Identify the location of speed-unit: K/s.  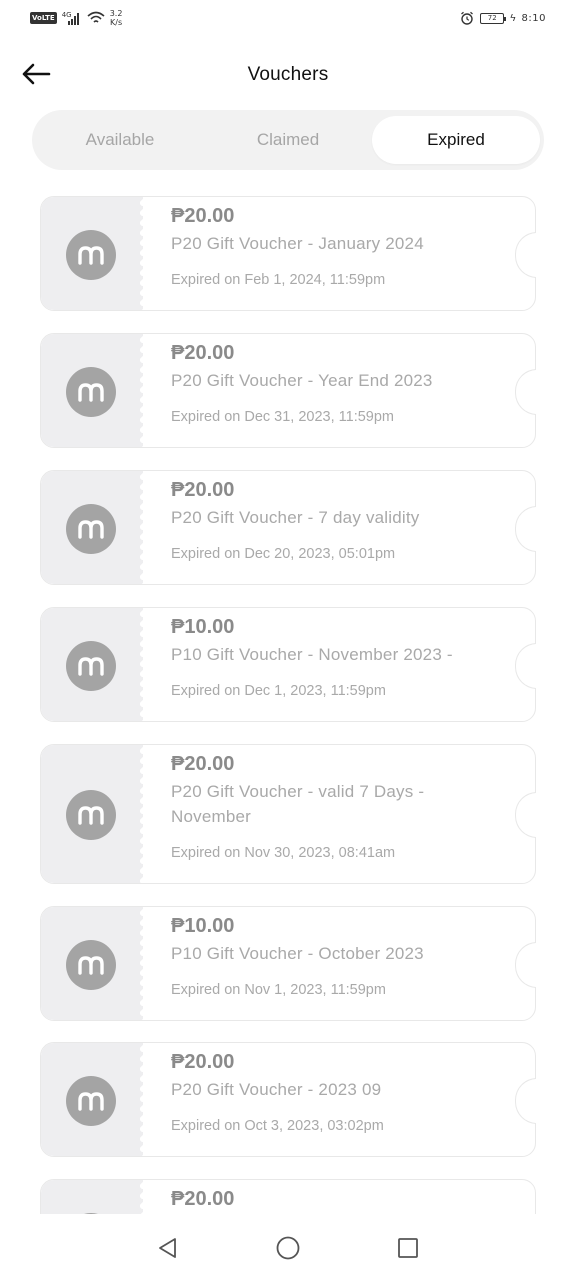
(116, 22).